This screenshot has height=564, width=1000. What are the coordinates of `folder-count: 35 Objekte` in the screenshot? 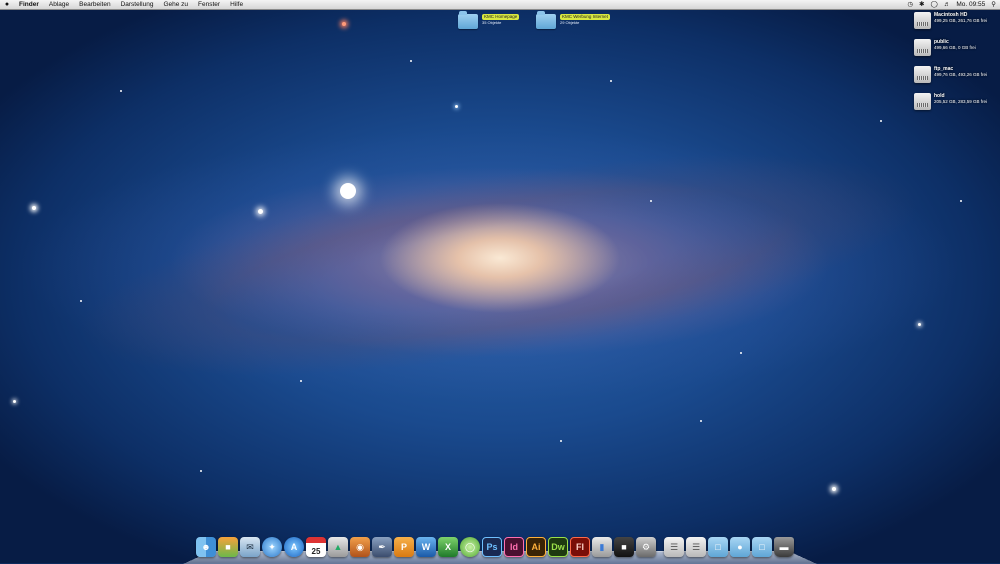 It's located at (492, 22).